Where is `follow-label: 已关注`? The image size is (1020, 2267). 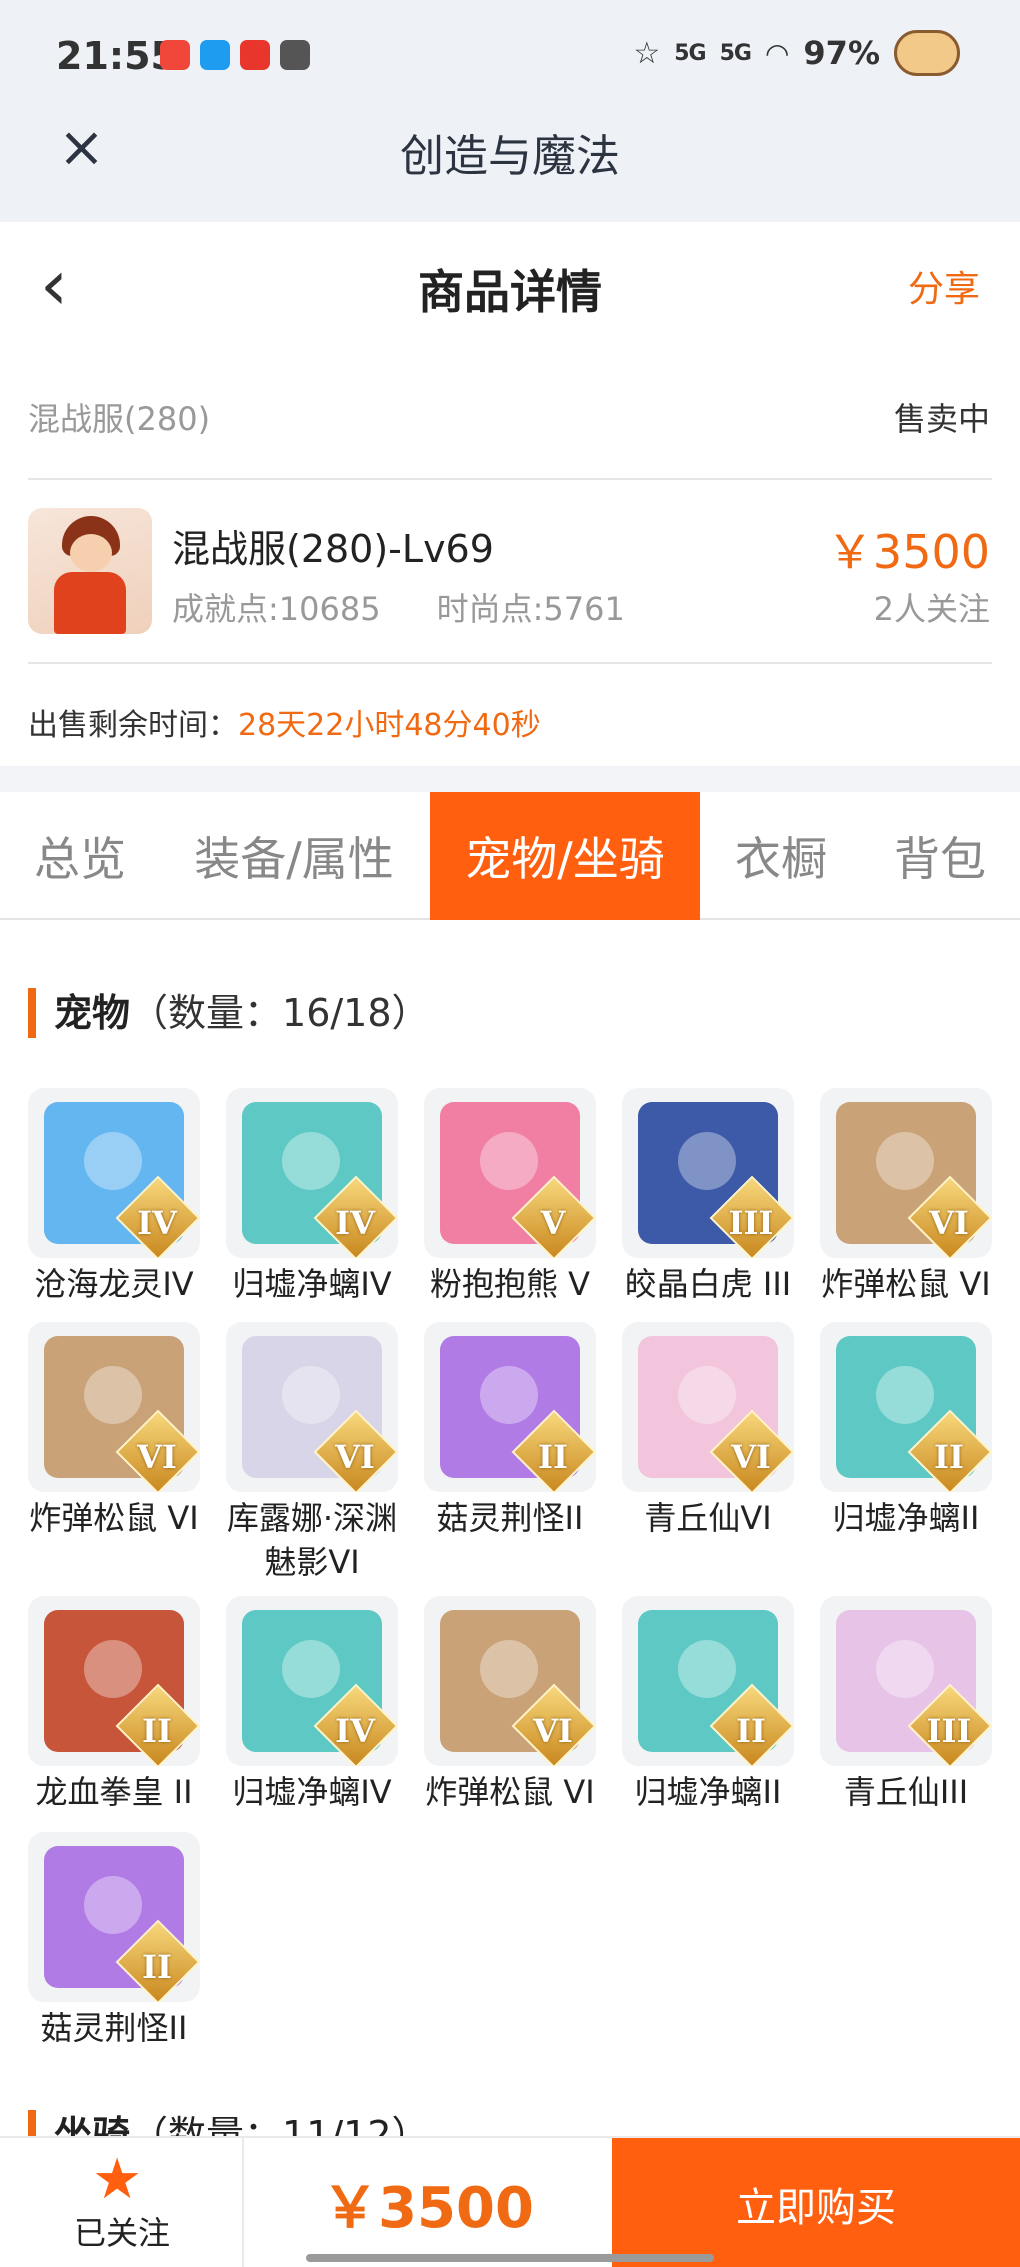
follow-label: 已关注 is located at coordinates (121, 2233).